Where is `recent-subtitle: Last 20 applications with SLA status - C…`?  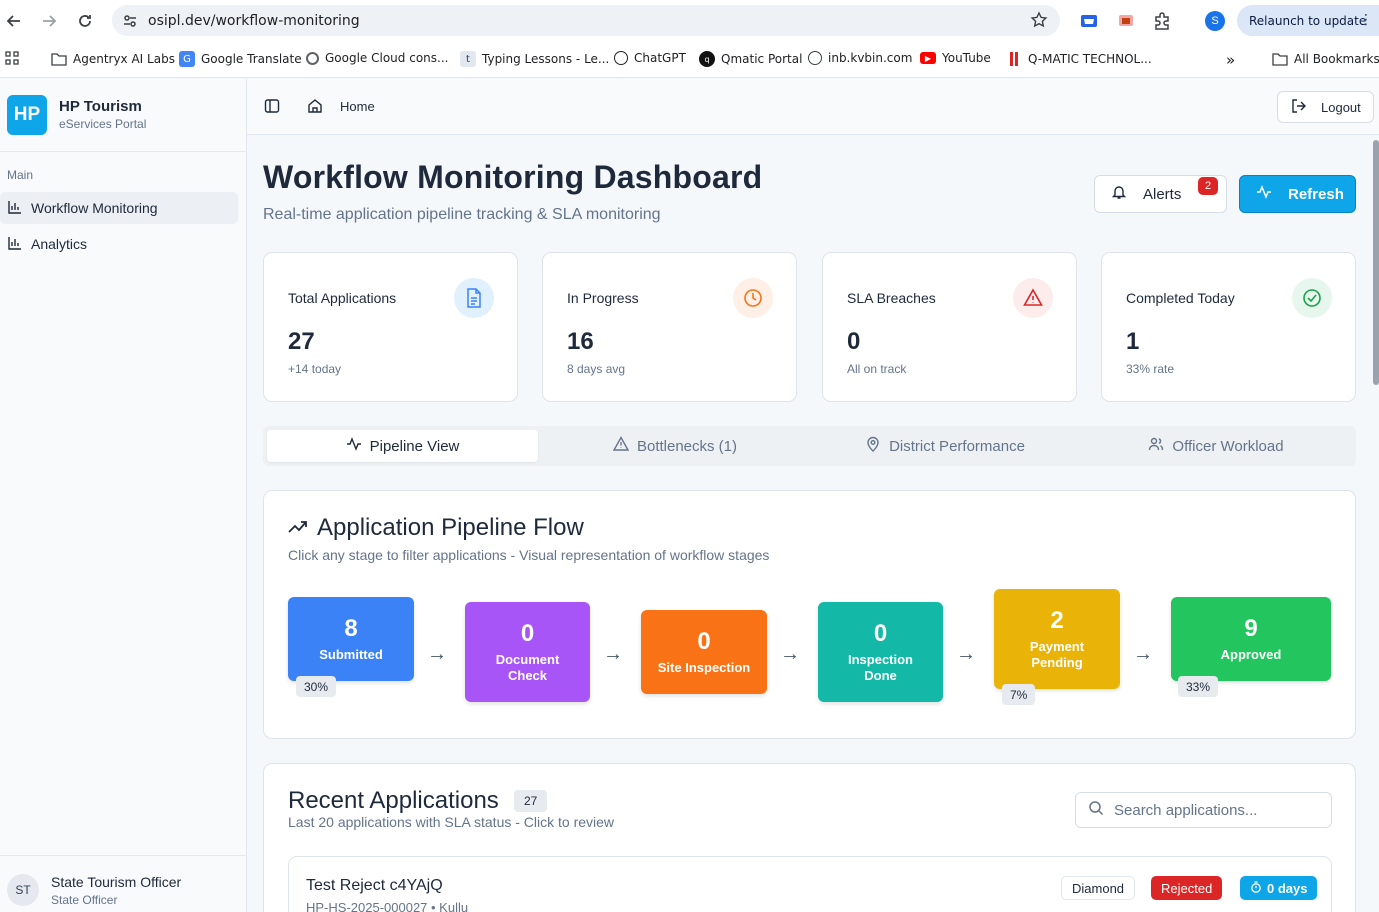 recent-subtitle: Last 20 applications with SLA status - C… is located at coordinates (451, 822).